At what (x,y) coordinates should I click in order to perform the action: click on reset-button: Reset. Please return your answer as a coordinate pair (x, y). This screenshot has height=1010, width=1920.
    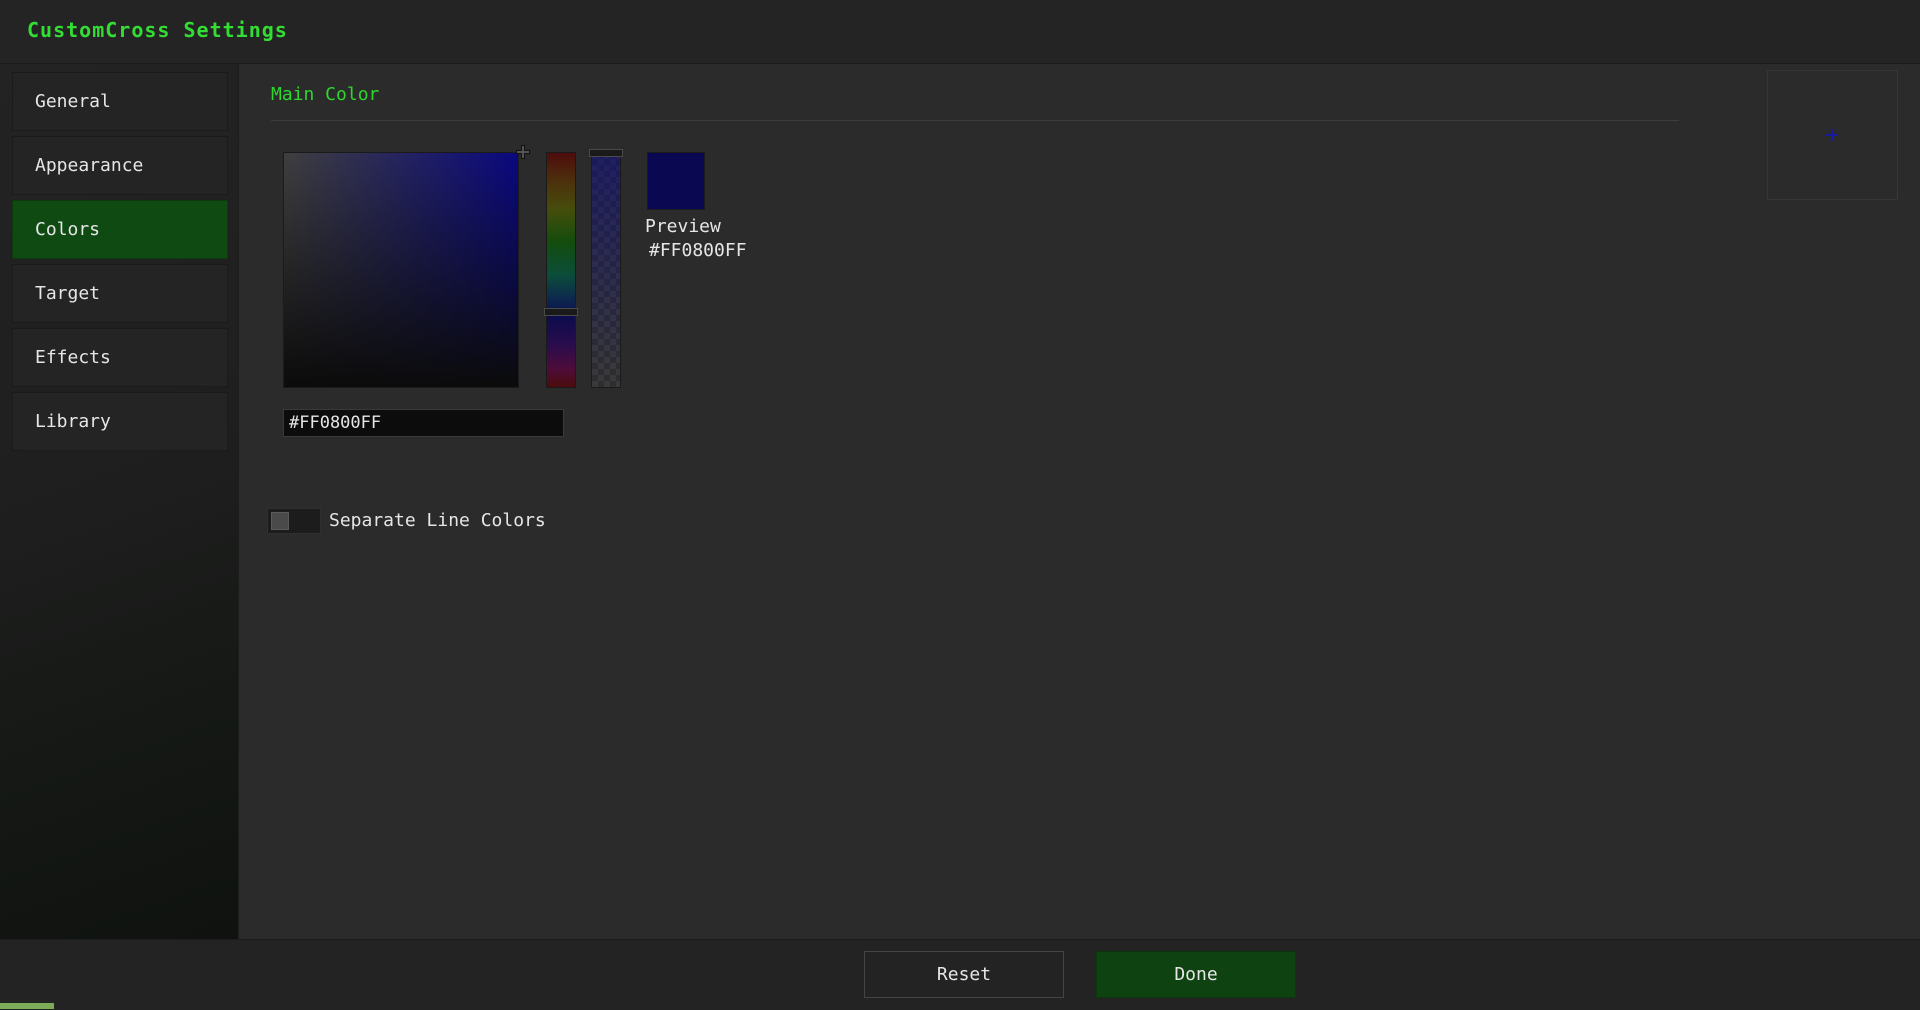
    Looking at the image, I should click on (964, 974).